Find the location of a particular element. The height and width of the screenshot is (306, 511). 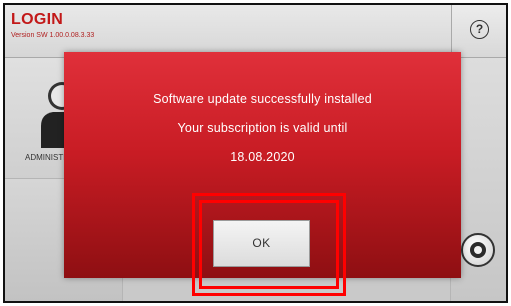

help-icon: ? is located at coordinates (479, 29).